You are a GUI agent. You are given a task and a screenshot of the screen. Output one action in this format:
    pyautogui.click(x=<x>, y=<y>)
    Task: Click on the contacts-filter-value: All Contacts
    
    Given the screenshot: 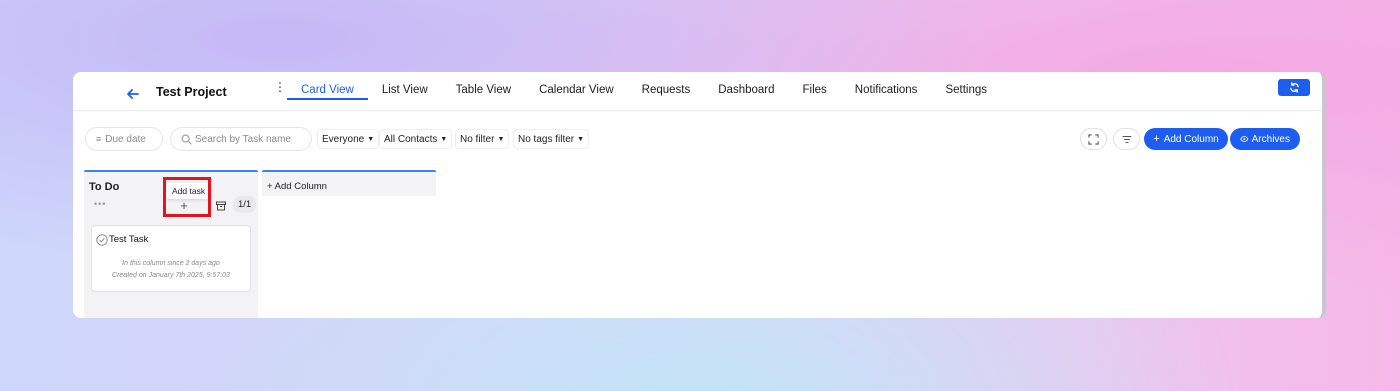 What is the action you would take?
    pyautogui.click(x=411, y=139)
    